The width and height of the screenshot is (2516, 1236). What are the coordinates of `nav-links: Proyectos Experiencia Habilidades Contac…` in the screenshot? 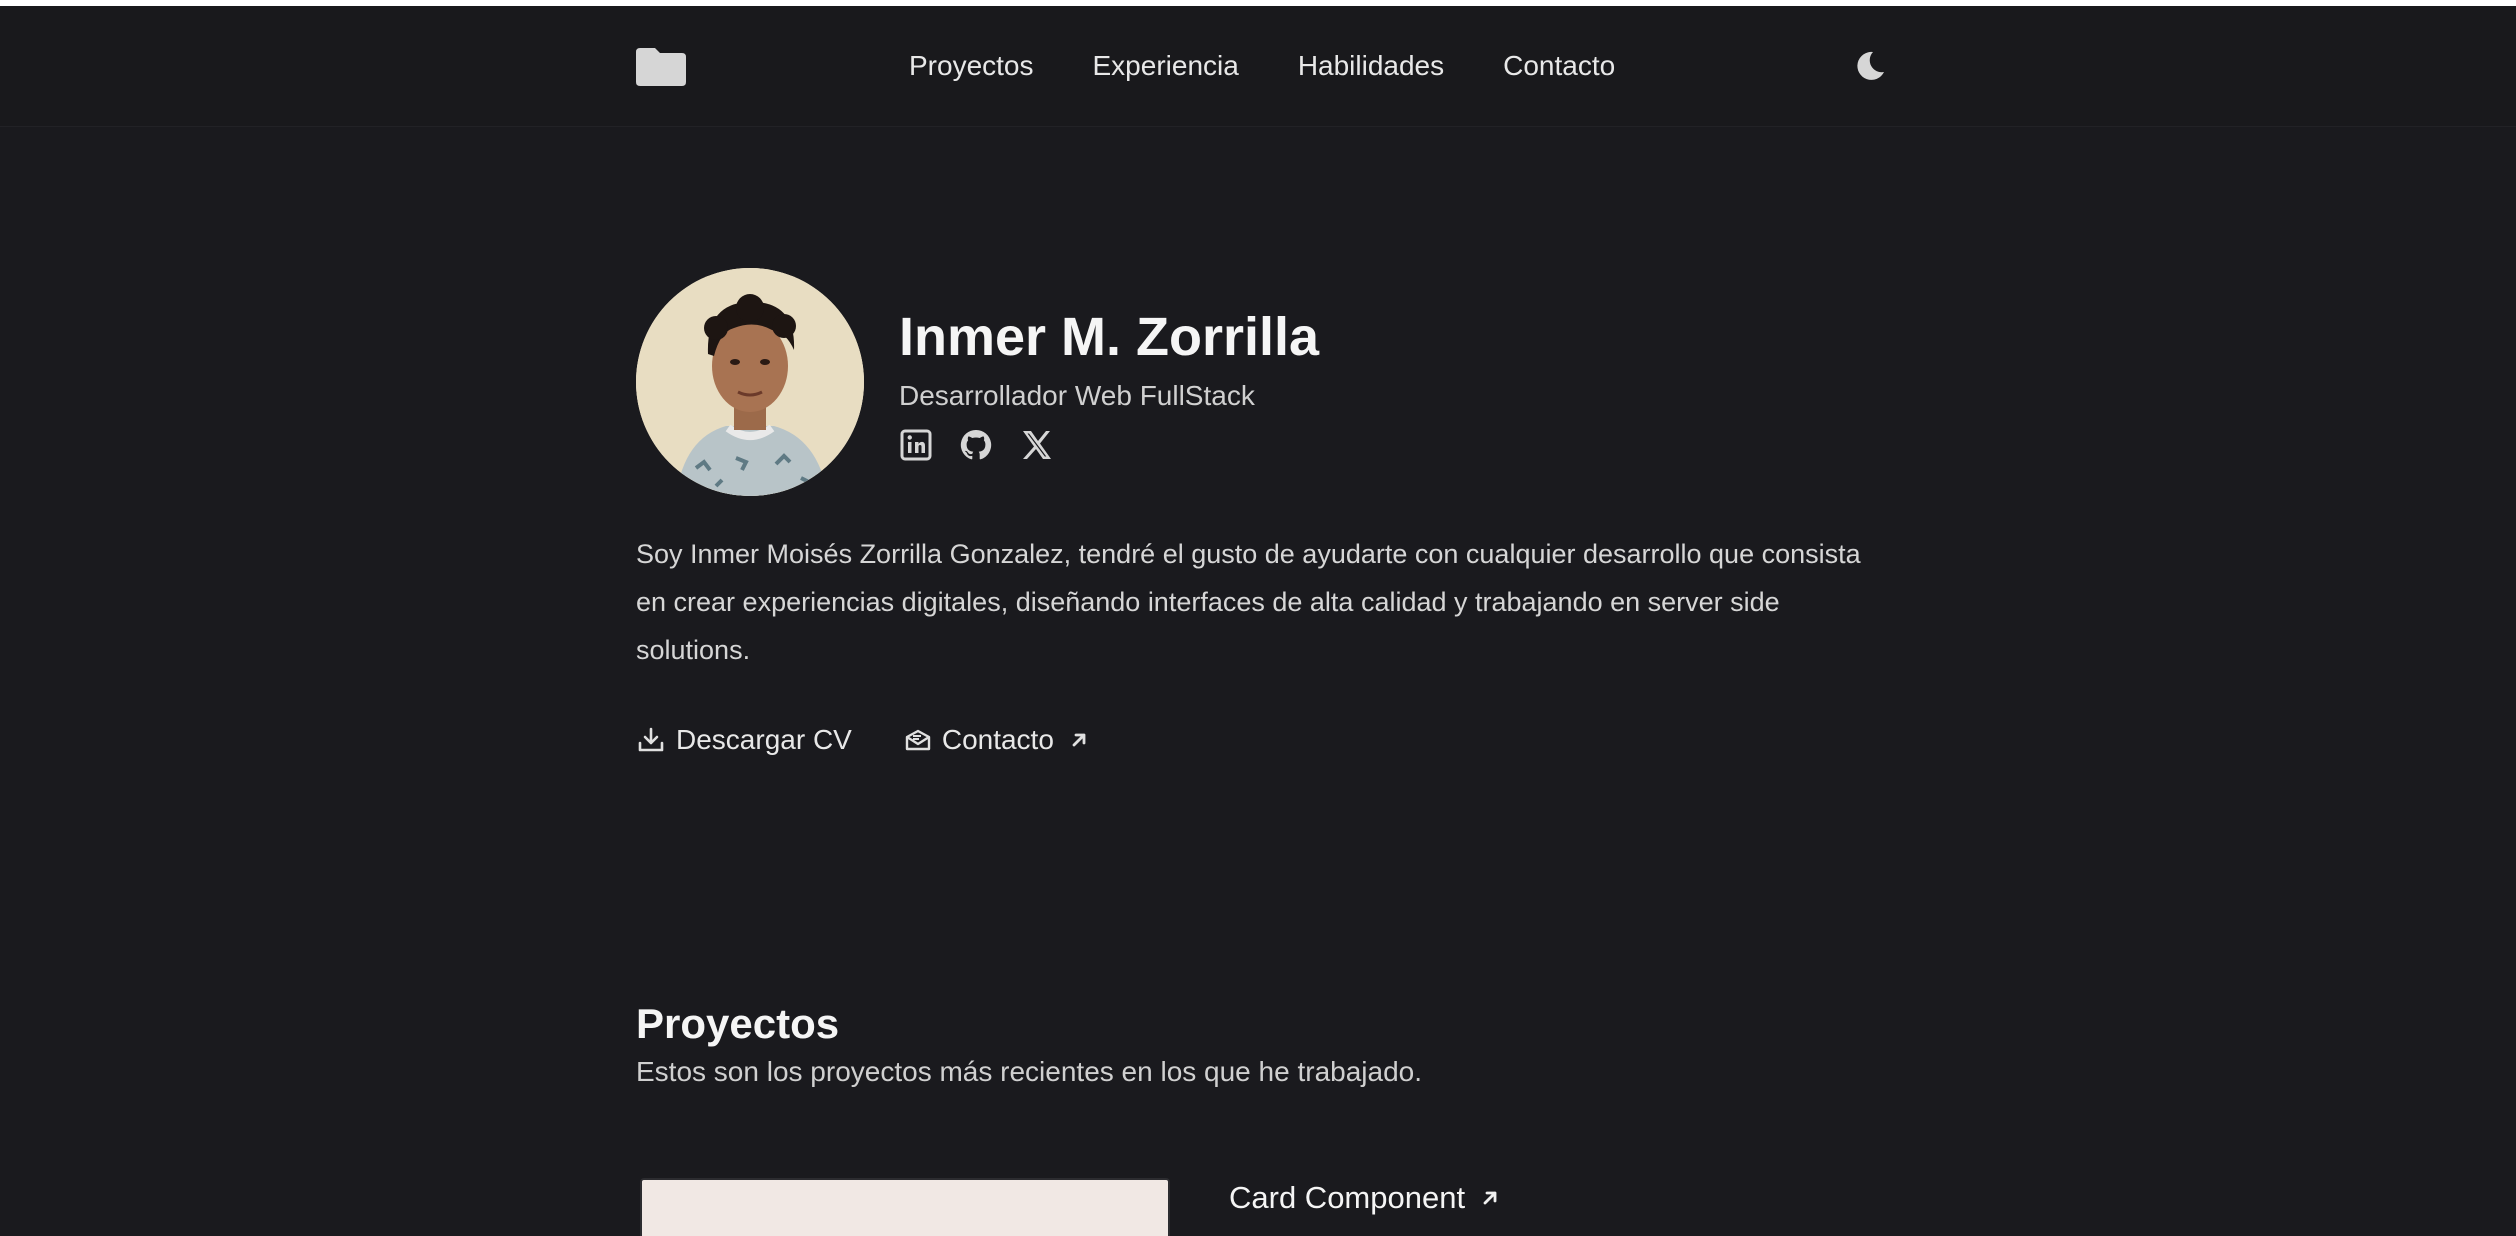 It's located at (1291, 66).